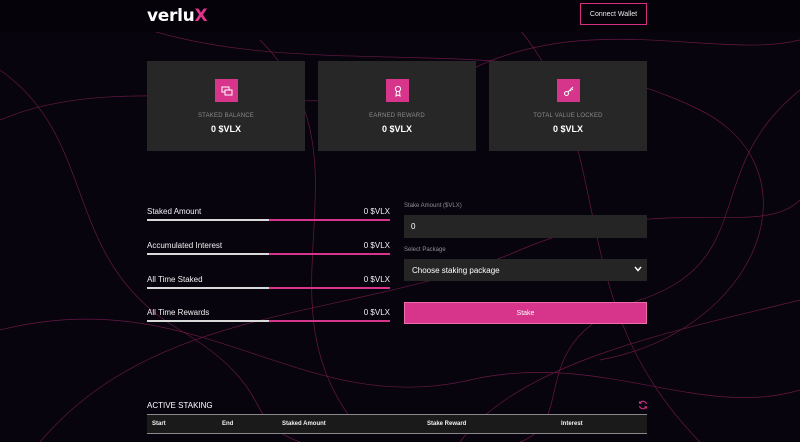 The image size is (800, 442). Describe the element at coordinates (185, 245) in the screenshot. I see `stat-name: Accumulated Interest` at that location.